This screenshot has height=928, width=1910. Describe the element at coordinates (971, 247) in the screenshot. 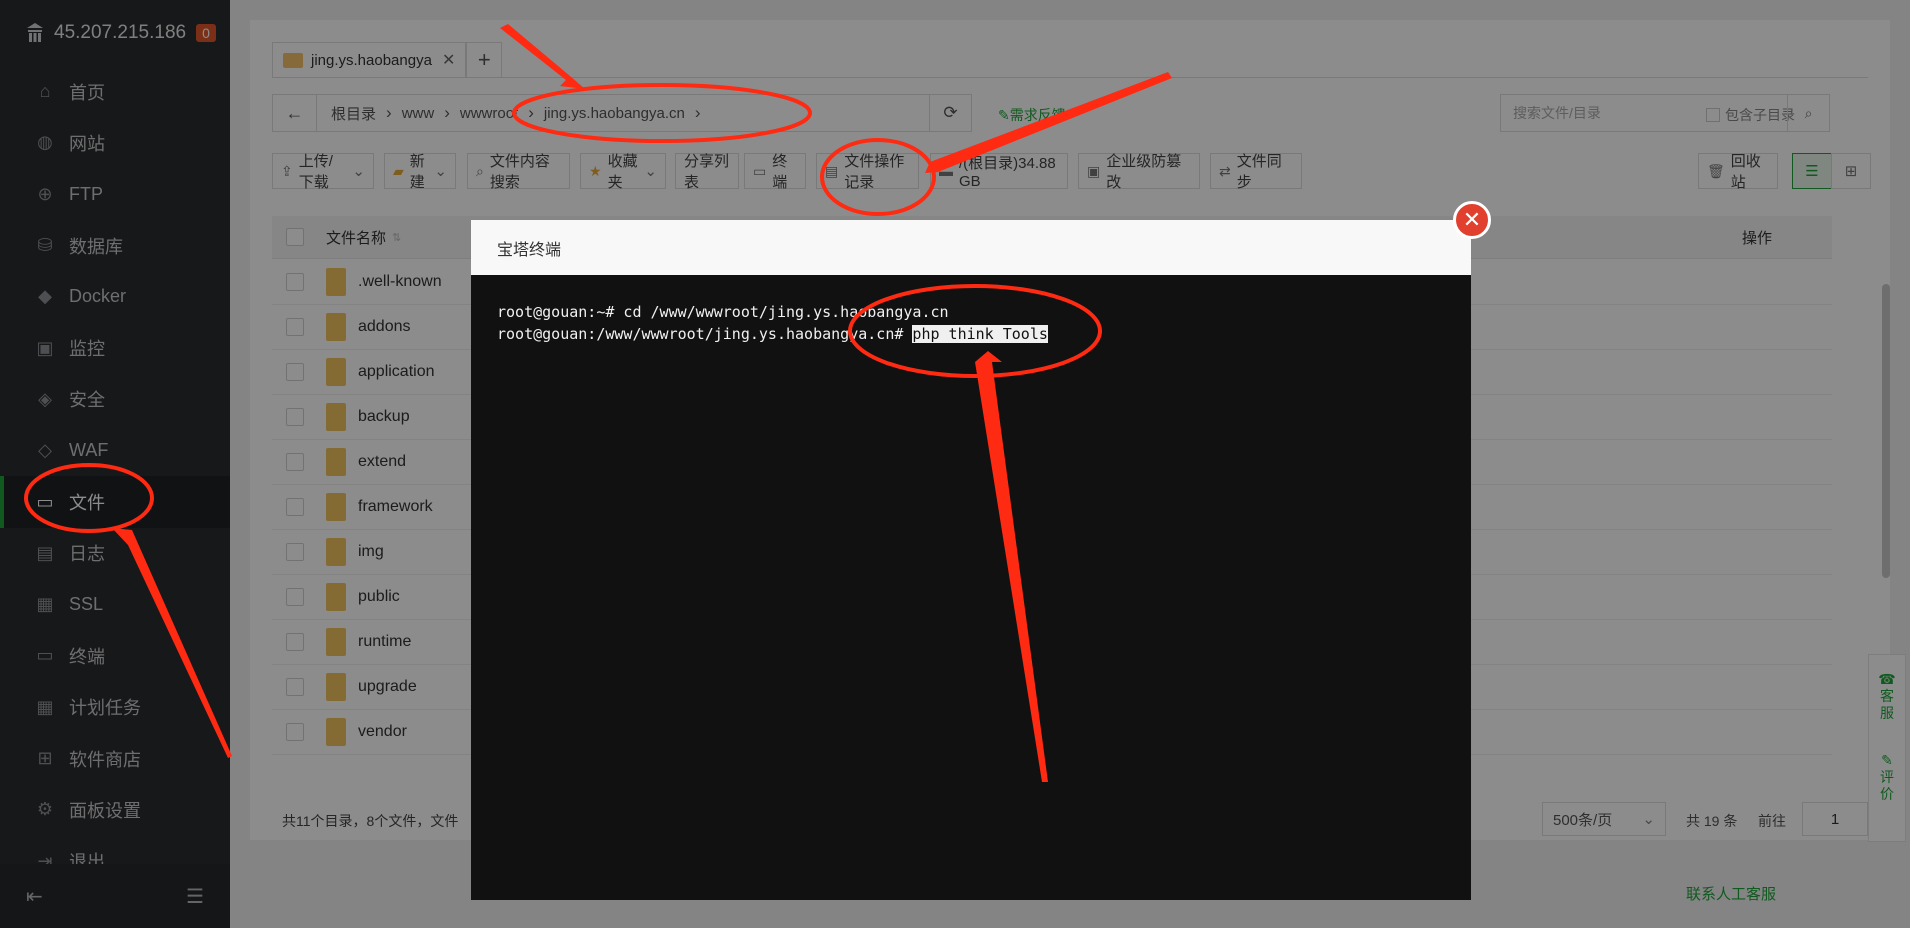

I see `dialog-title: 宝塔终端` at that location.